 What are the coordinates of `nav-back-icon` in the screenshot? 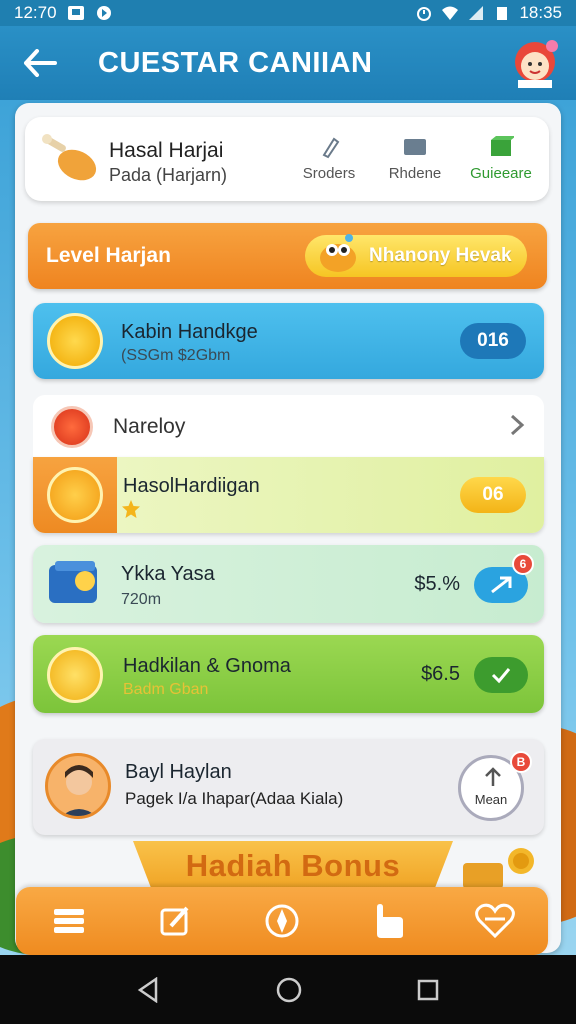 It's located at (149, 989).